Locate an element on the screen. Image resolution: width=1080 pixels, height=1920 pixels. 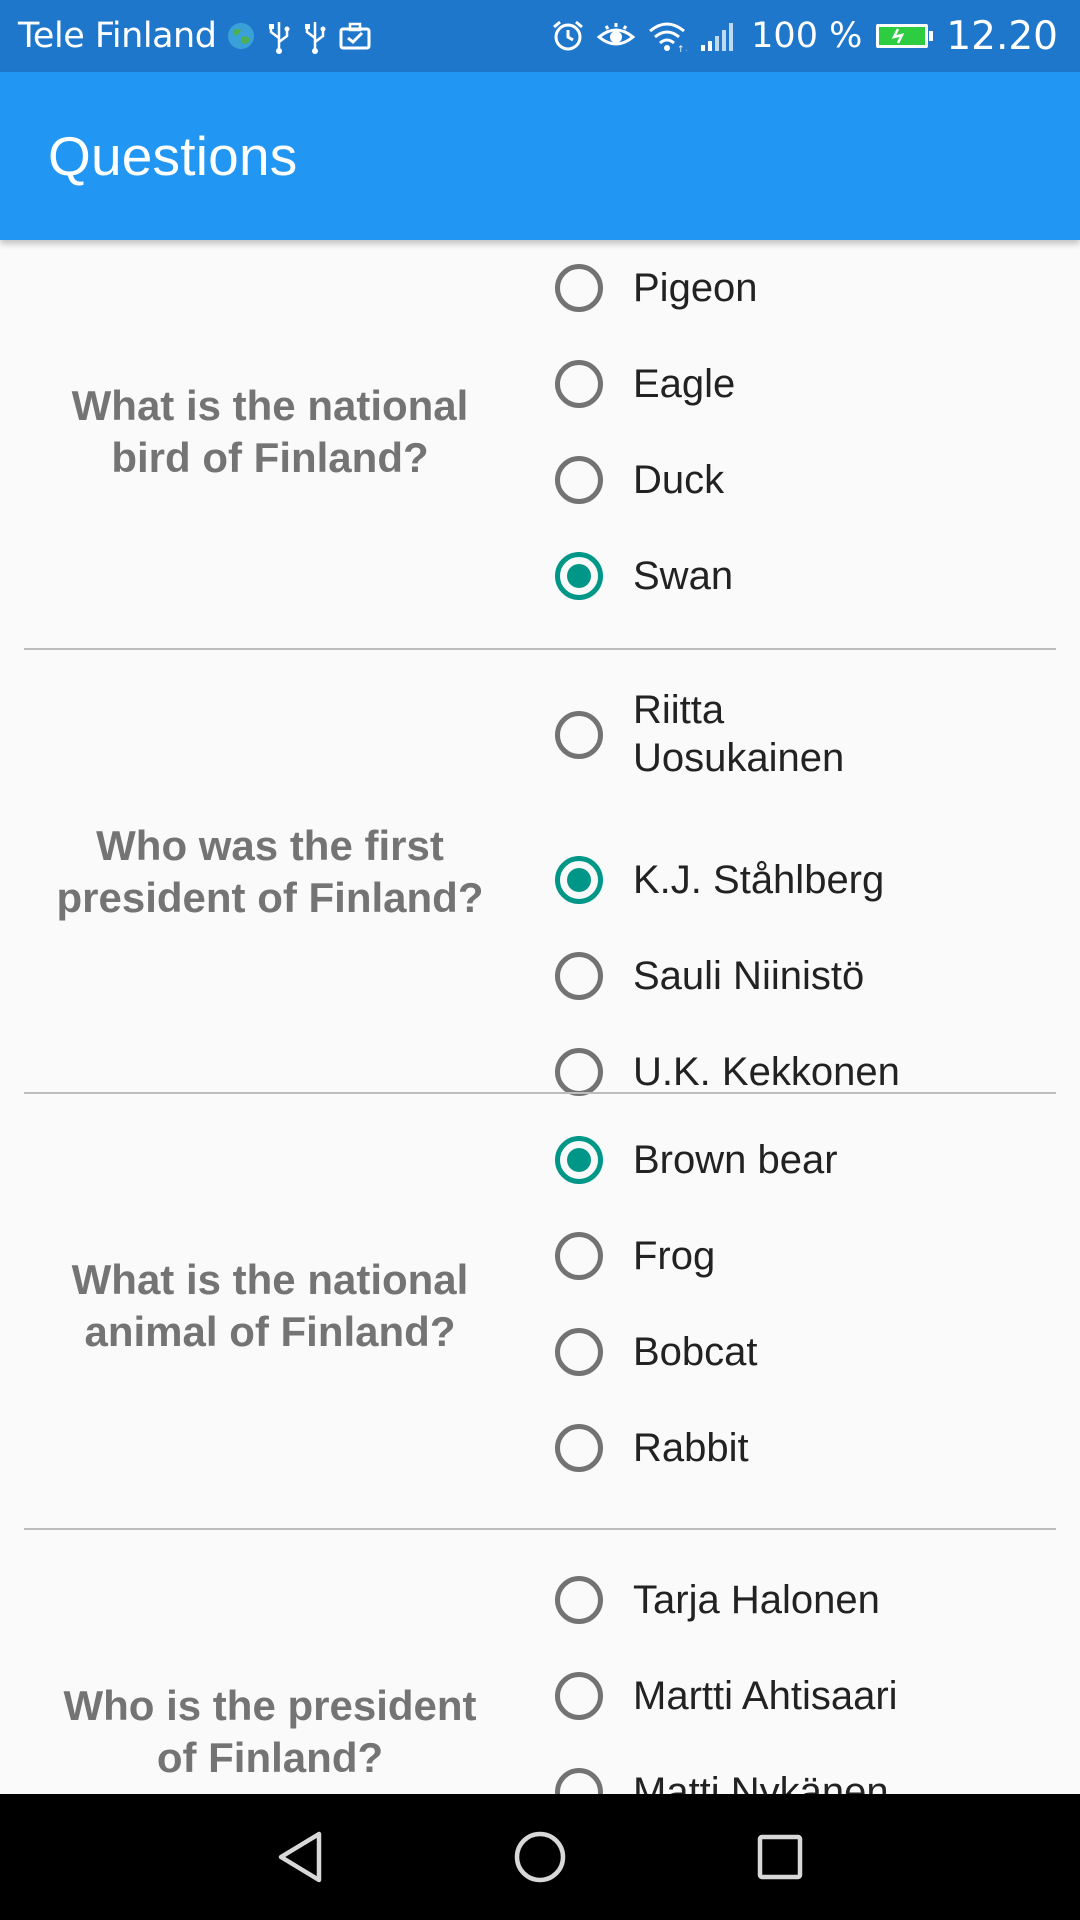
answer-option: Eagle is located at coordinates (645, 384).